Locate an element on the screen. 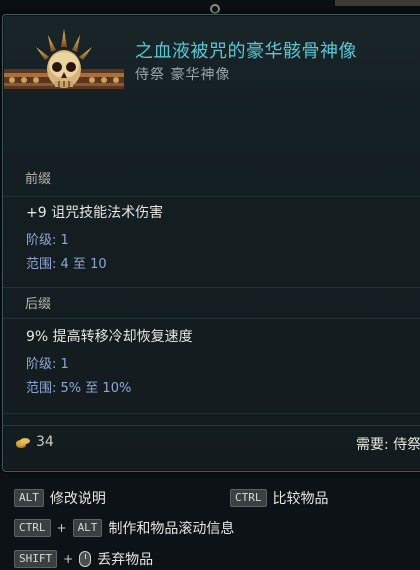  hint-ctrl-label: 比较物品 is located at coordinates (300, 499).